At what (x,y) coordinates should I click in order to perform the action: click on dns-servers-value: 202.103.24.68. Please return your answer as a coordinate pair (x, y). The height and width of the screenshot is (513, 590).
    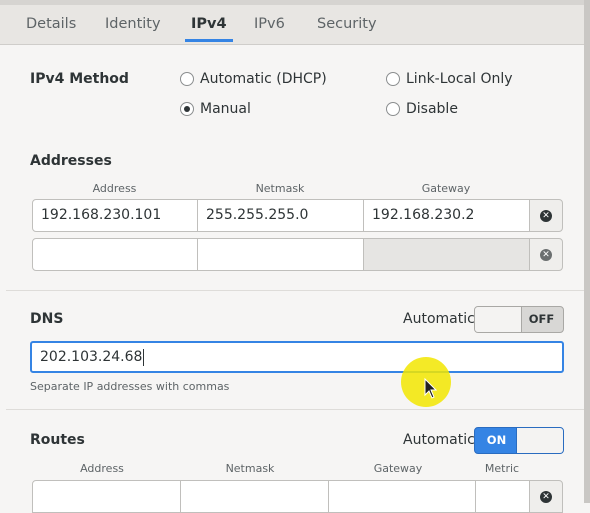
    Looking at the image, I should click on (91, 357).